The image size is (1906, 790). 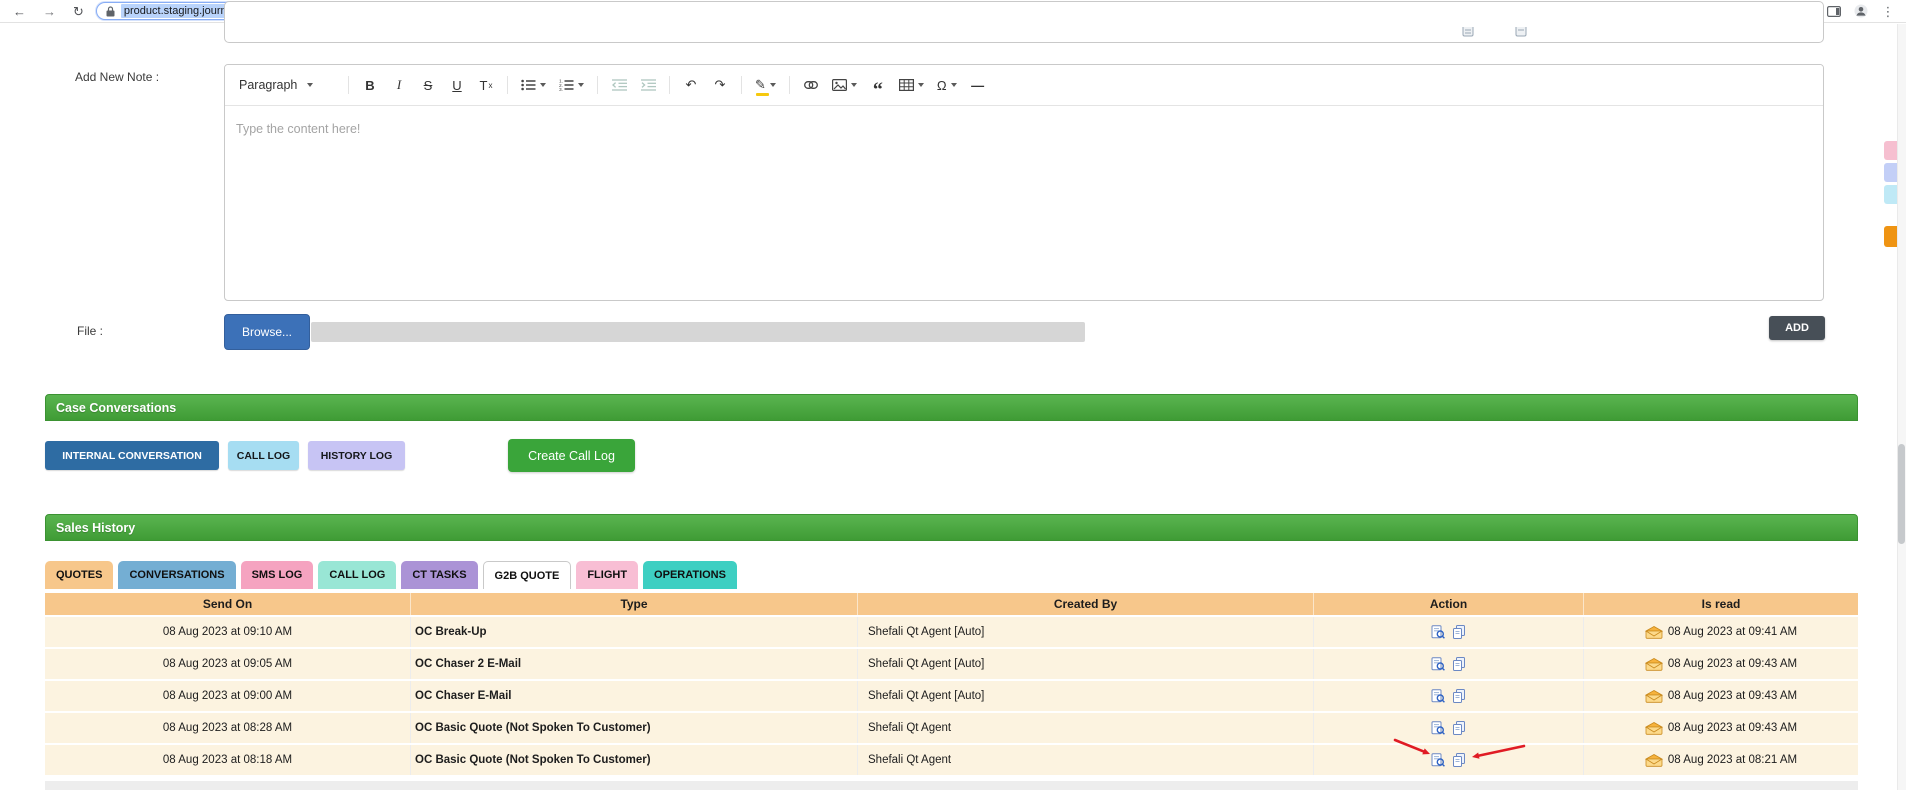 I want to click on case-conversations-title: Case Conversations, so click(x=116, y=407).